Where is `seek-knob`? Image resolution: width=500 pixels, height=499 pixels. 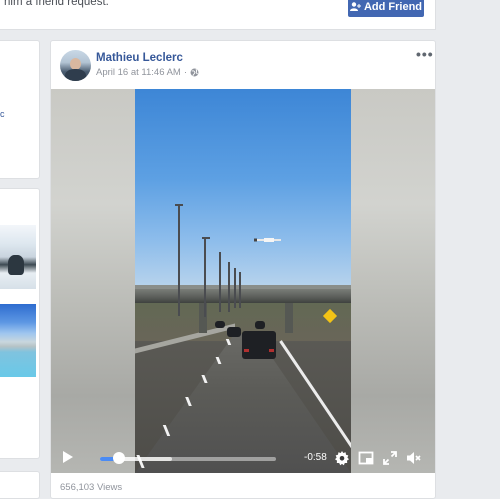 seek-knob is located at coordinates (119, 458).